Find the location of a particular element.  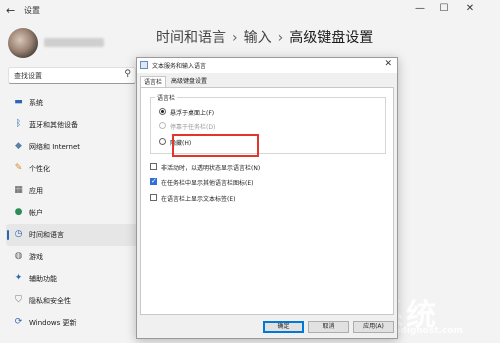

sidebar-item: ✎ 个性化 is located at coordinates (71, 169).